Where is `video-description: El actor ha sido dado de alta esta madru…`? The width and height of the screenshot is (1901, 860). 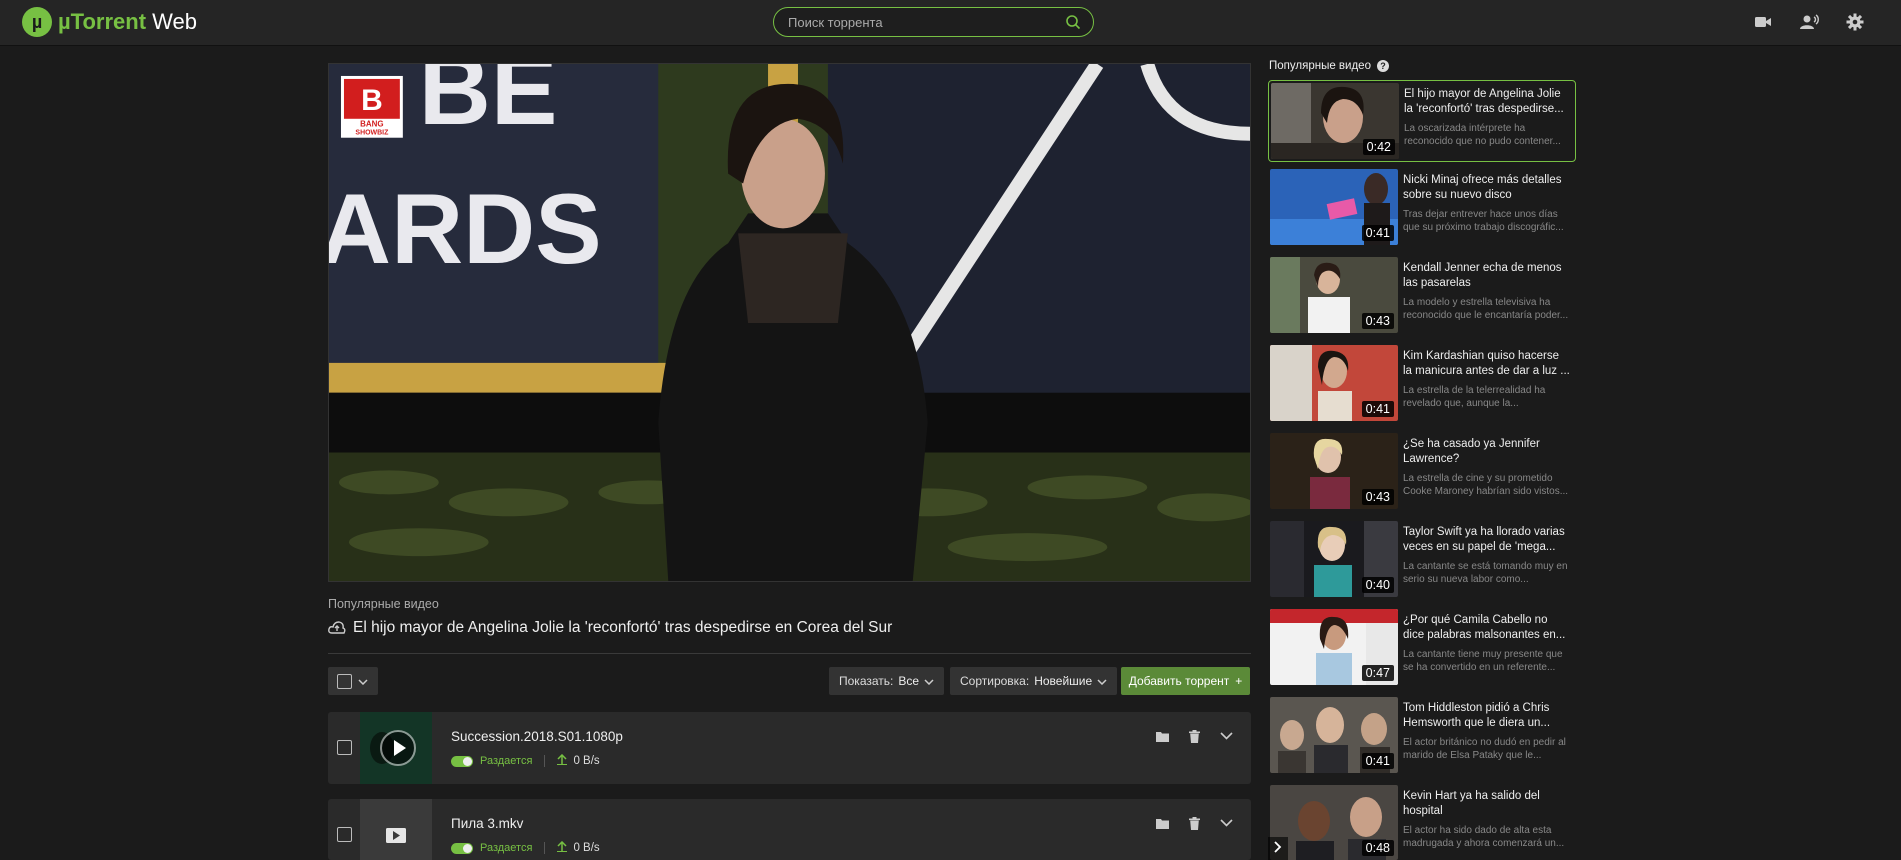
video-description: El actor ha sido dado de alta esta madru… is located at coordinates (1484, 837).